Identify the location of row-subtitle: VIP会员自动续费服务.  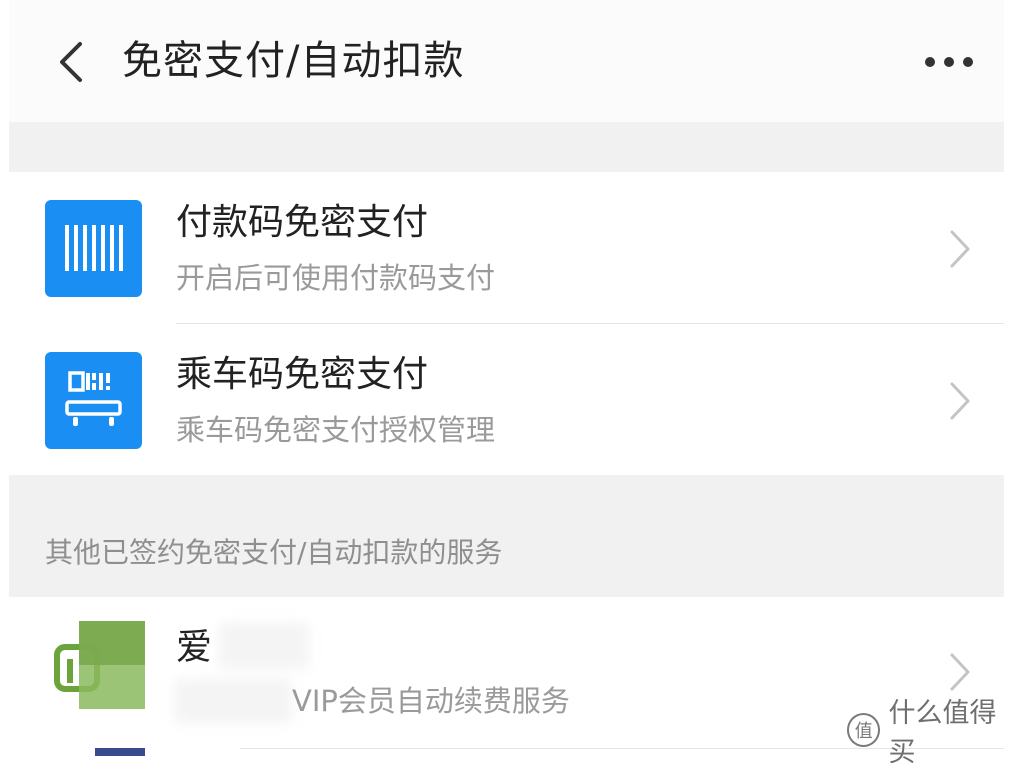
(431, 701).